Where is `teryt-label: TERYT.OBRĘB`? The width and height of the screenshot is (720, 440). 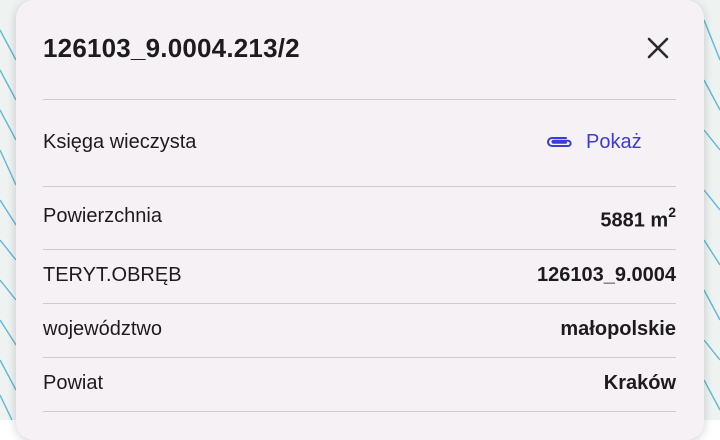 teryt-label: TERYT.OBRĘB is located at coordinates (112, 275).